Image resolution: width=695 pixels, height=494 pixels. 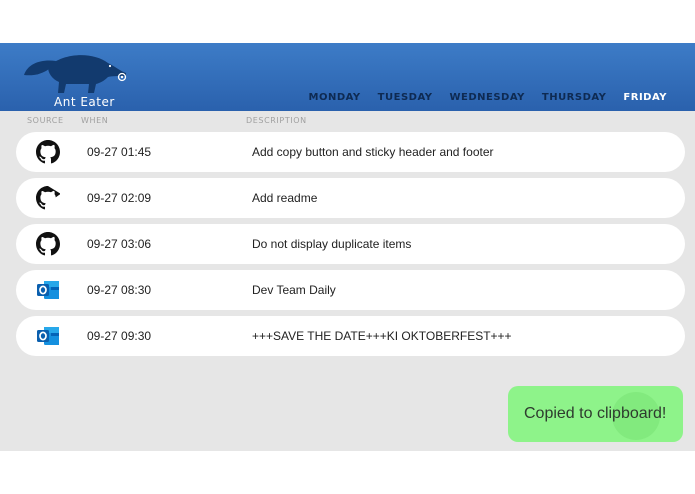 I want to click on tab-monday: MONDAY, so click(x=335, y=97).